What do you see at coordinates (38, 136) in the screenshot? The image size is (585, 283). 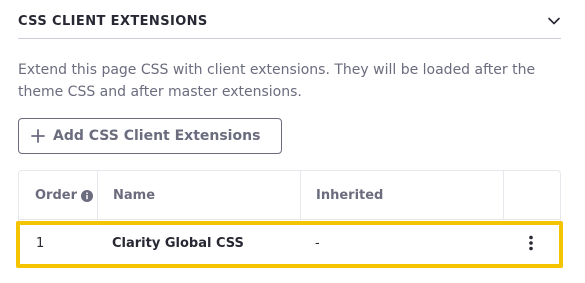 I see `plus-icon` at bounding box center [38, 136].